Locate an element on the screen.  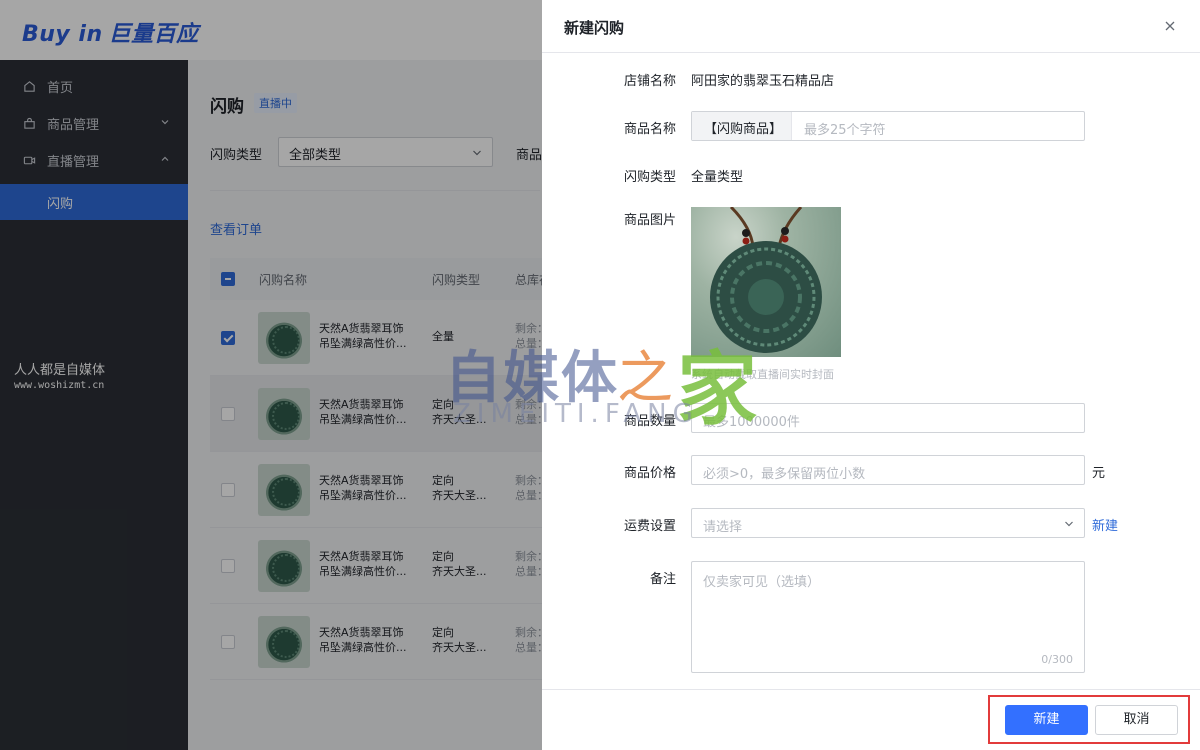
shipping-select: 请选择 is located at coordinates (888, 523).